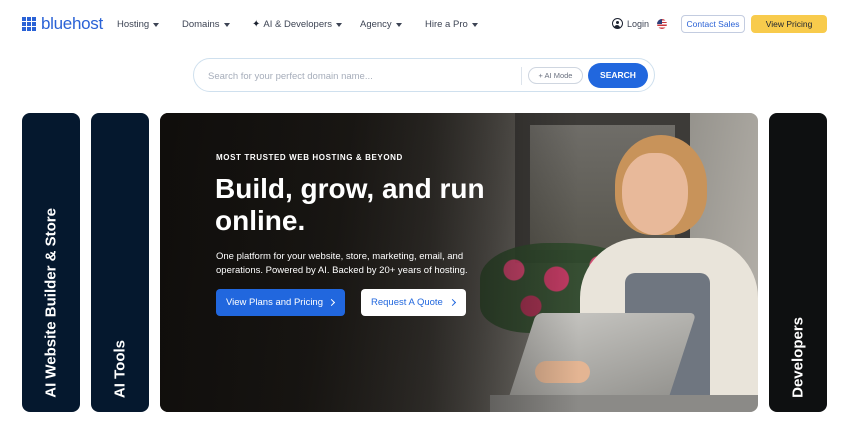  I want to click on request-quote-button: Request A Quote, so click(413, 302).